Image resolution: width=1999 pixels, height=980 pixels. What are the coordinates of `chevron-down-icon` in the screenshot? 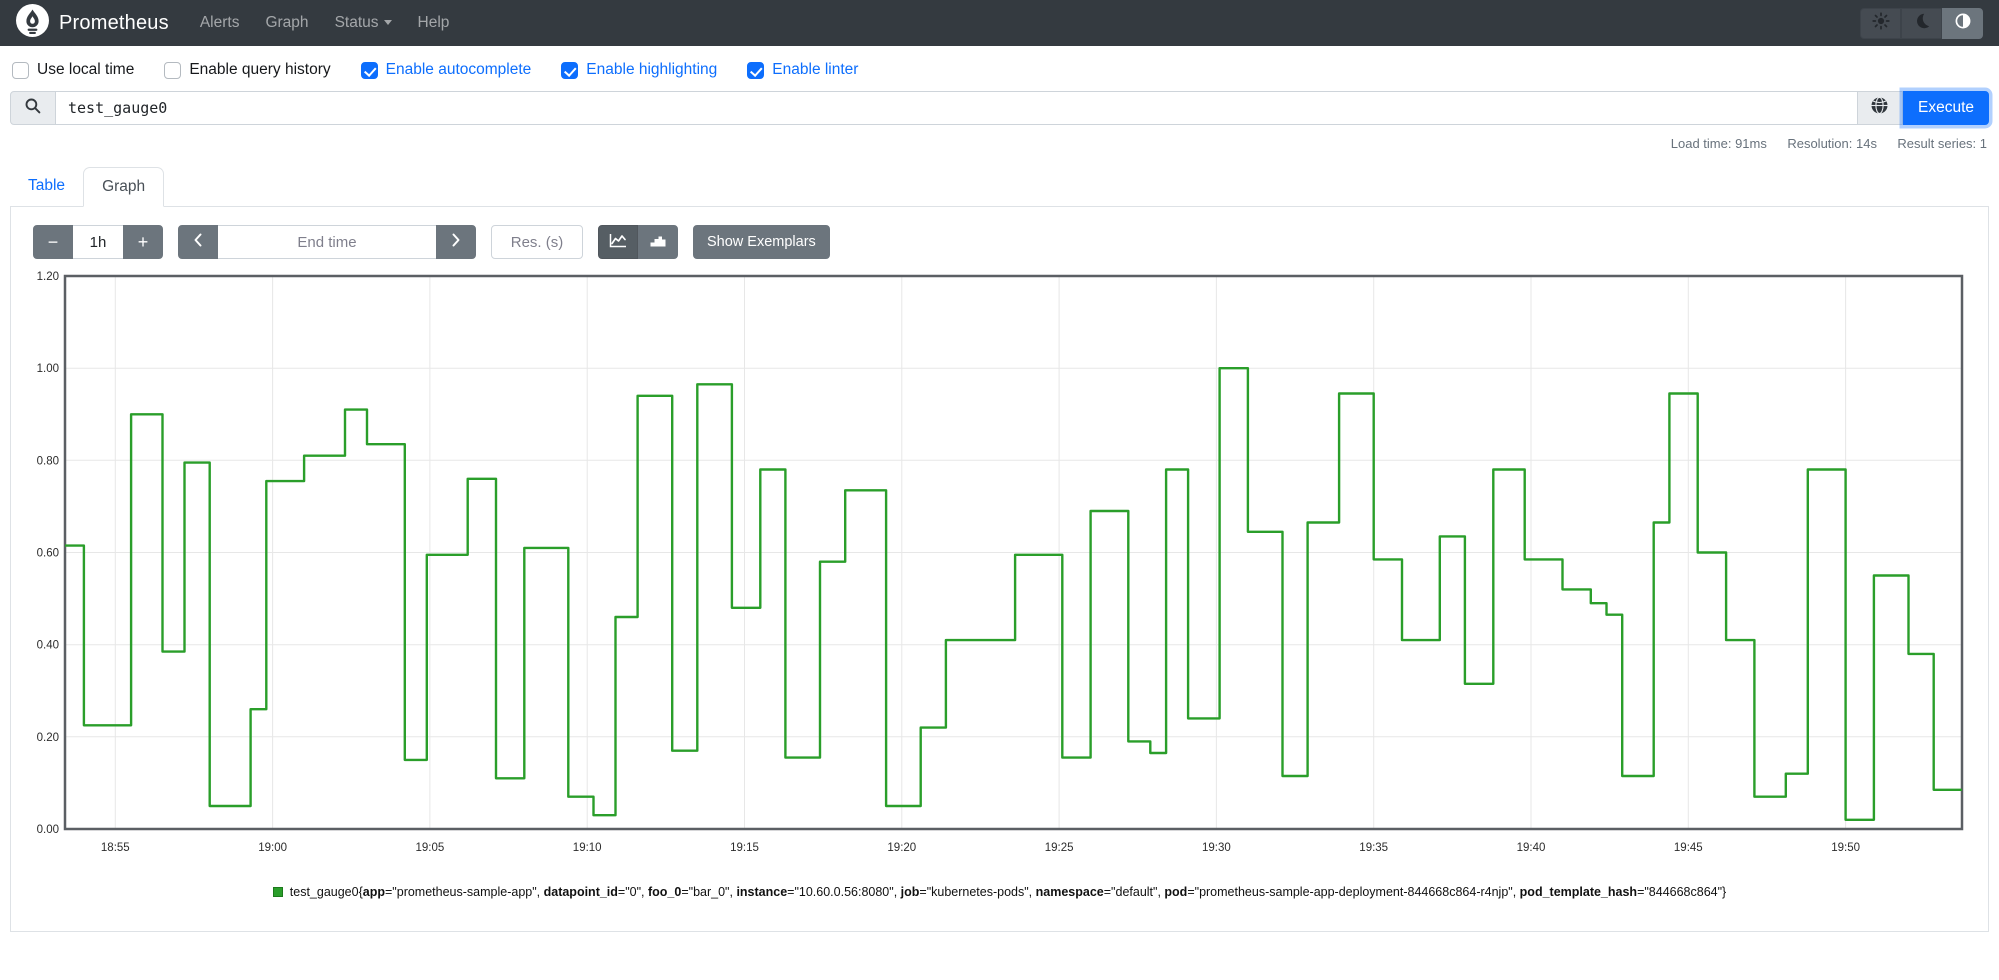 It's located at (387, 22).